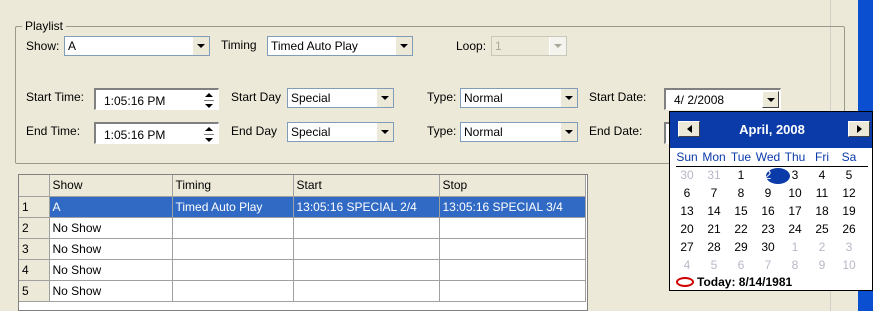 The width and height of the screenshot is (873, 311). What do you see at coordinates (722, 99) in the screenshot?
I see `start-date-picker: 4/ 2/2008` at bounding box center [722, 99].